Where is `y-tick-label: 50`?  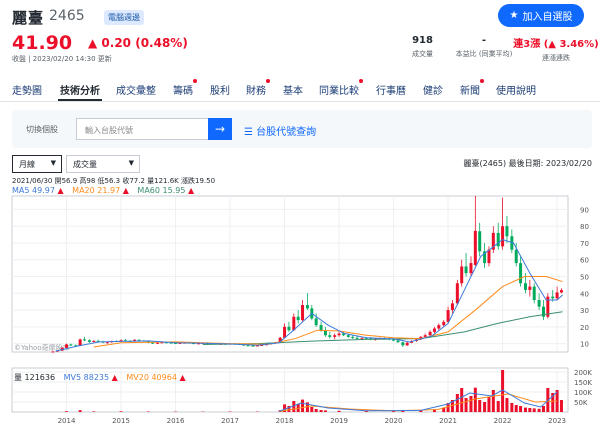 y-tick-label: 50 is located at coordinates (584, 278).